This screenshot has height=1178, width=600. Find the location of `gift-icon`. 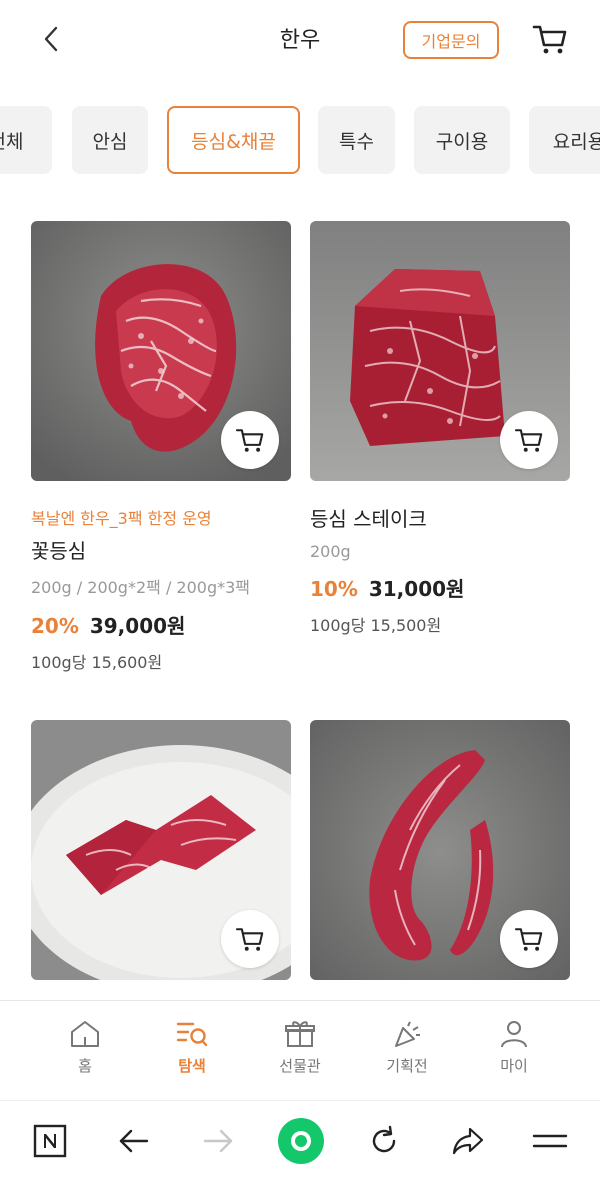

gift-icon is located at coordinates (300, 1034).